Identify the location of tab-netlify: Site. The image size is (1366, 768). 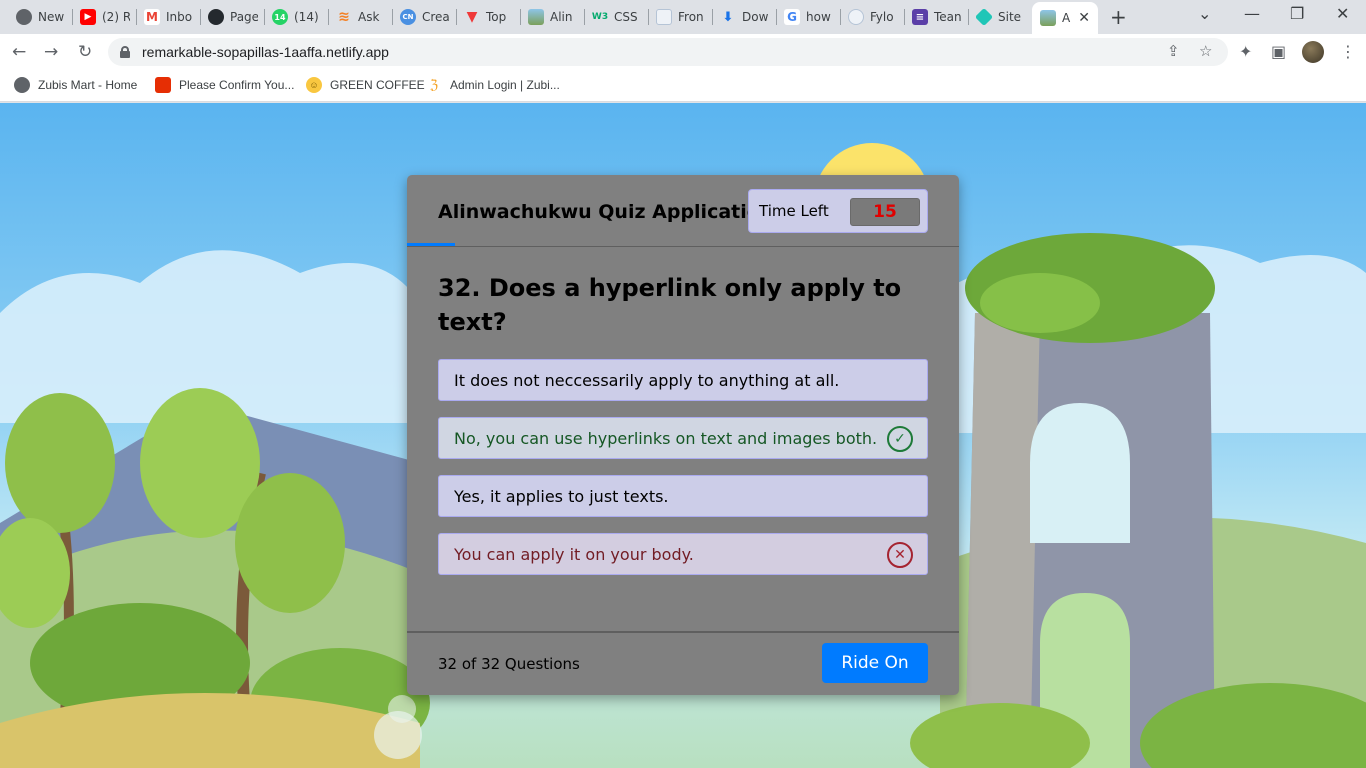
(1002, 17).